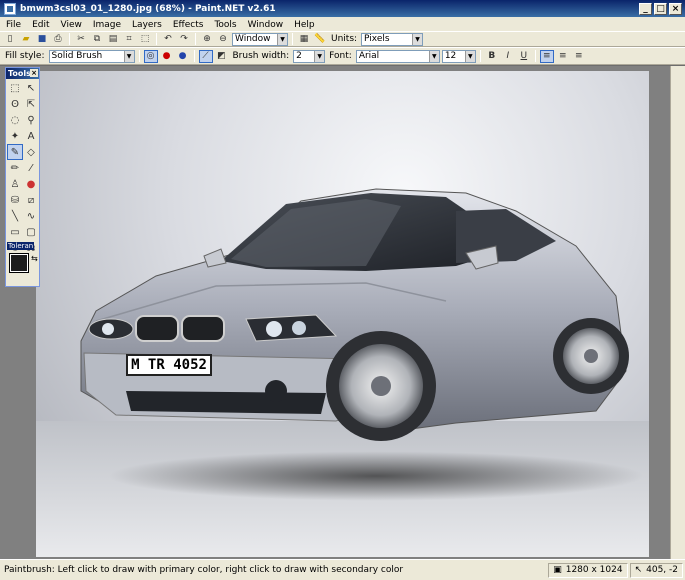  What do you see at coordinates (40, 25) in the screenshot?
I see `menu-edit: Edit` at bounding box center [40, 25].